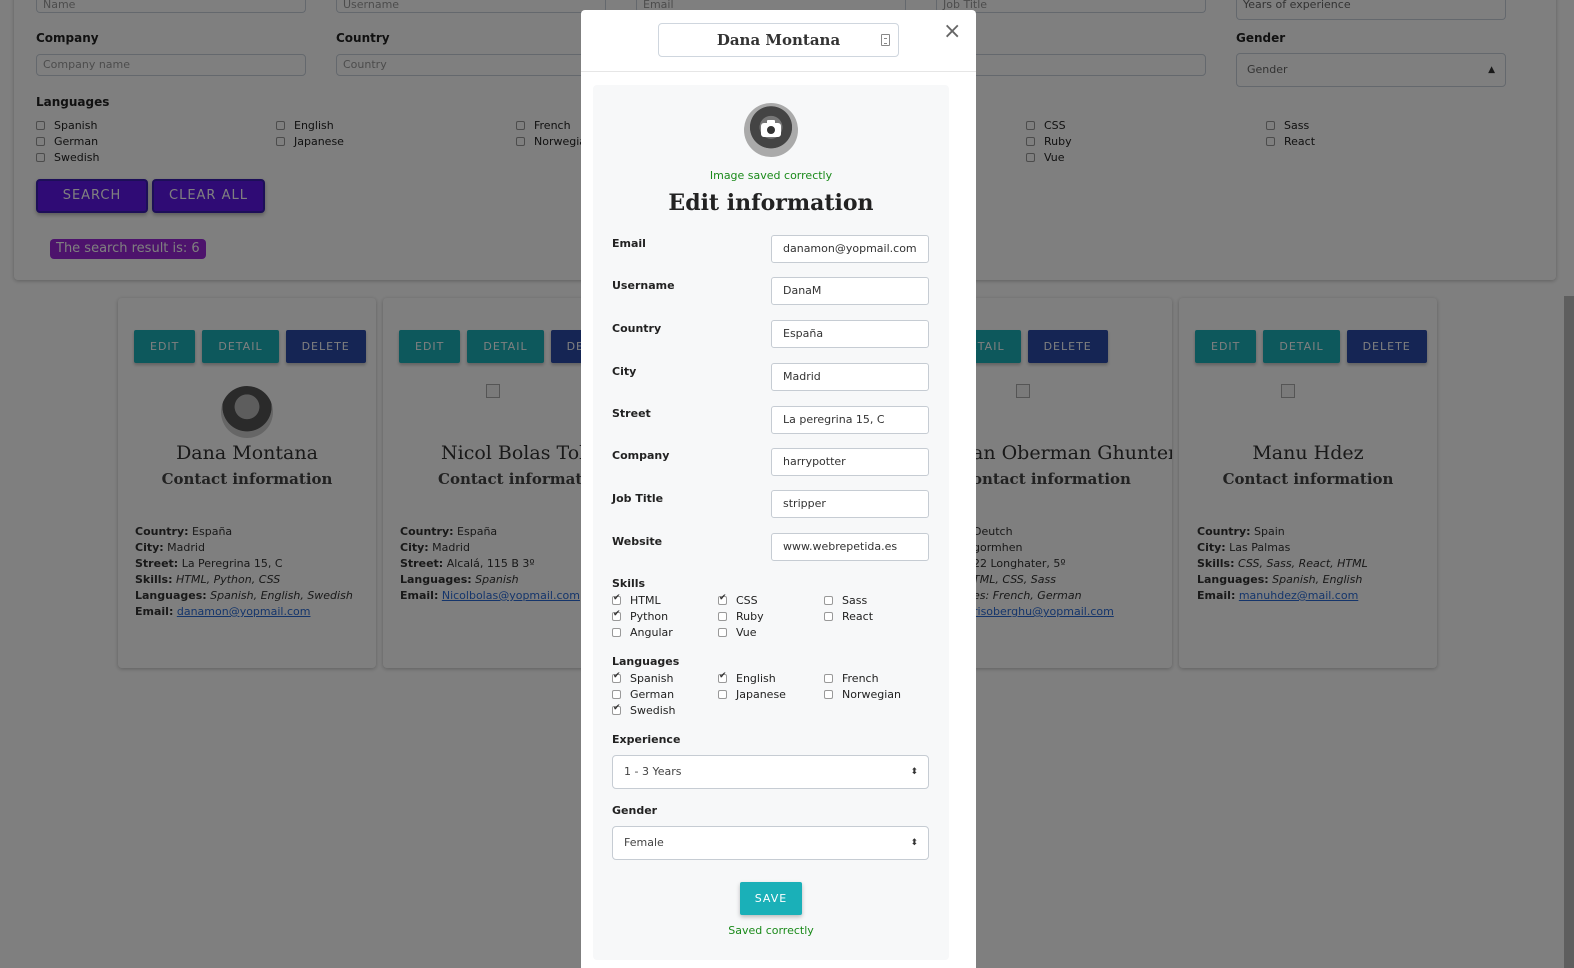 The width and height of the screenshot is (1574, 968). What do you see at coordinates (643, 285) in the screenshot?
I see `username-label: Username` at bounding box center [643, 285].